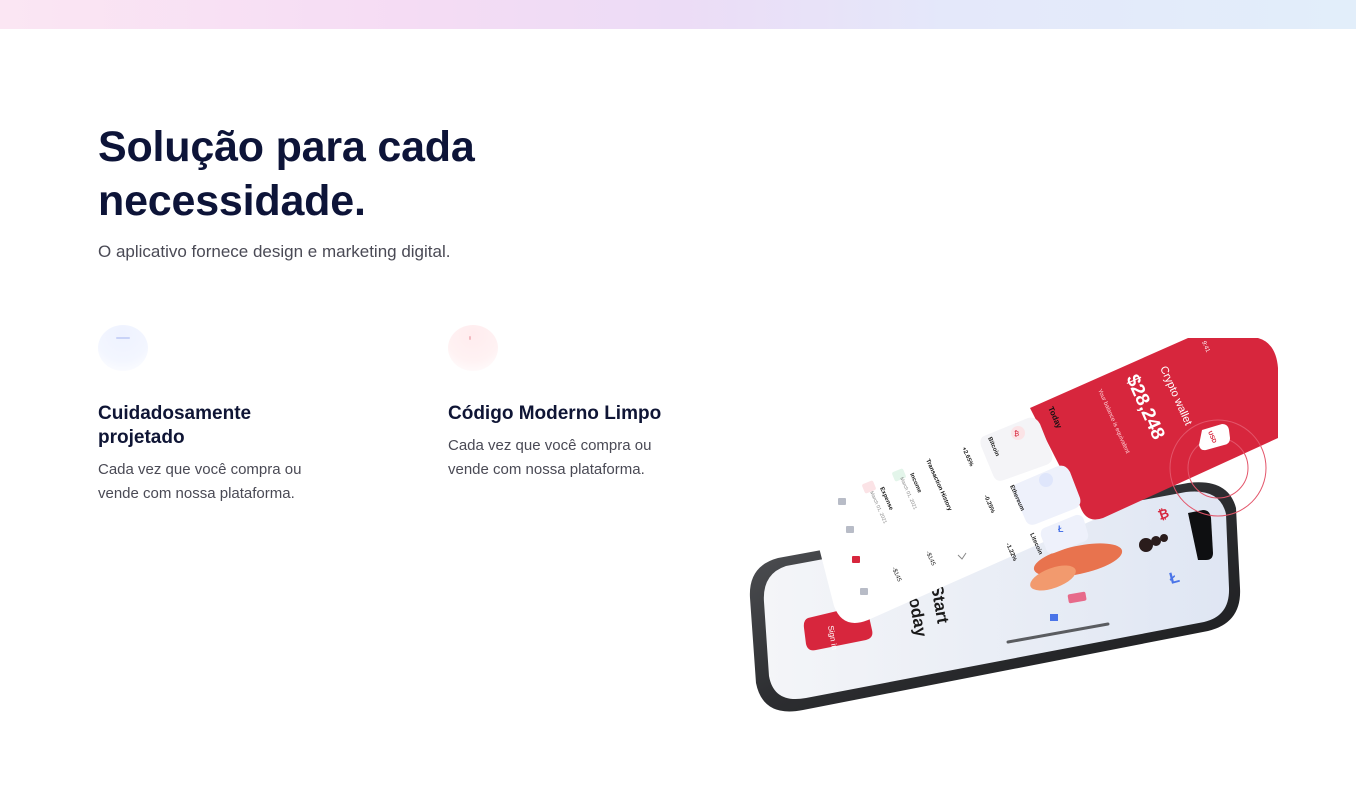  What do you see at coordinates (123, 348) in the screenshot?
I see `design-icon` at bounding box center [123, 348].